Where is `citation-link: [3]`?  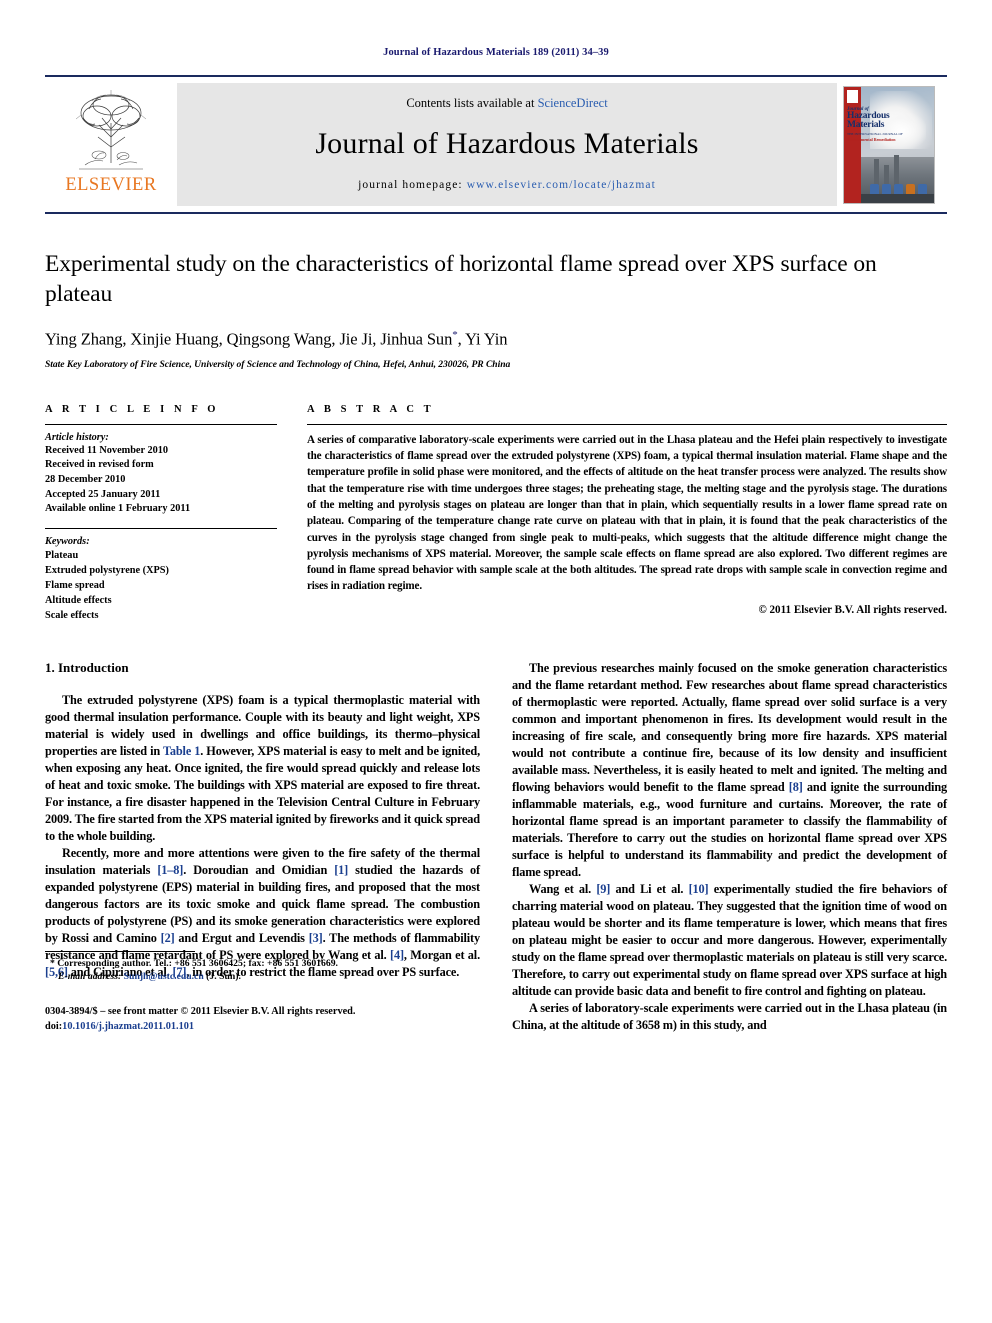
citation-link: [3] is located at coordinates (316, 938).